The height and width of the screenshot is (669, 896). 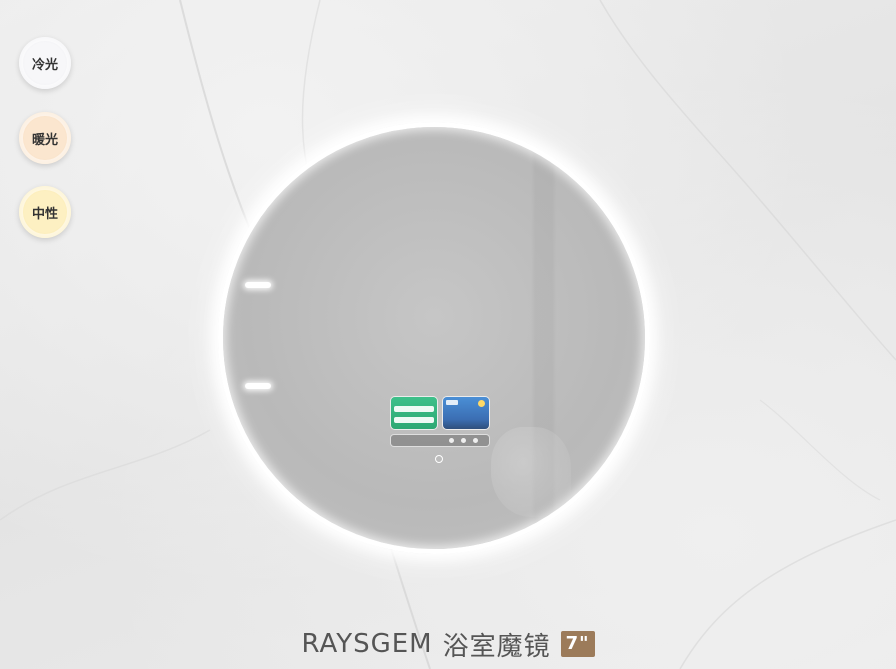 I want to click on mirror-time-widget, so click(x=414, y=413).